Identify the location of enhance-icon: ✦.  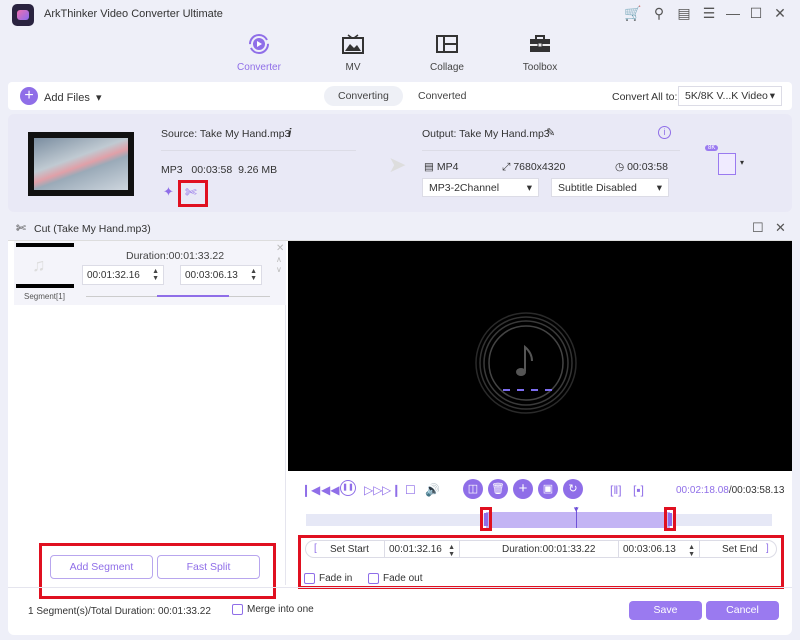
(168, 192).